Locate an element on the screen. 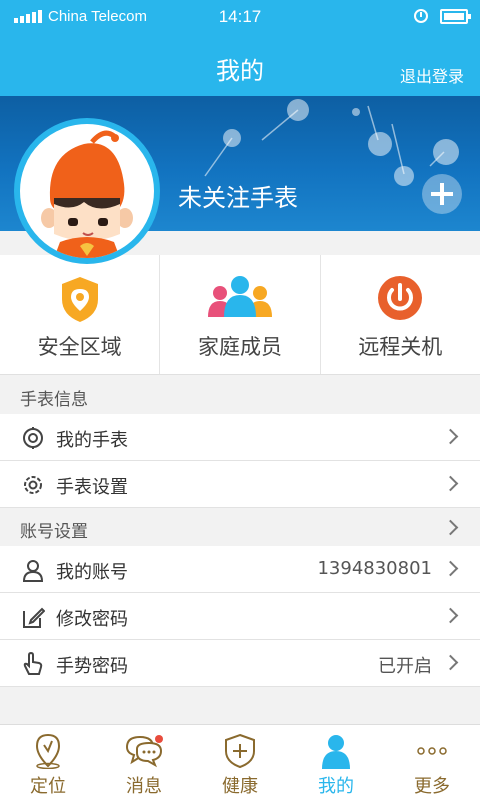 The height and width of the screenshot is (800, 480). location-icon is located at coordinates (48, 751).